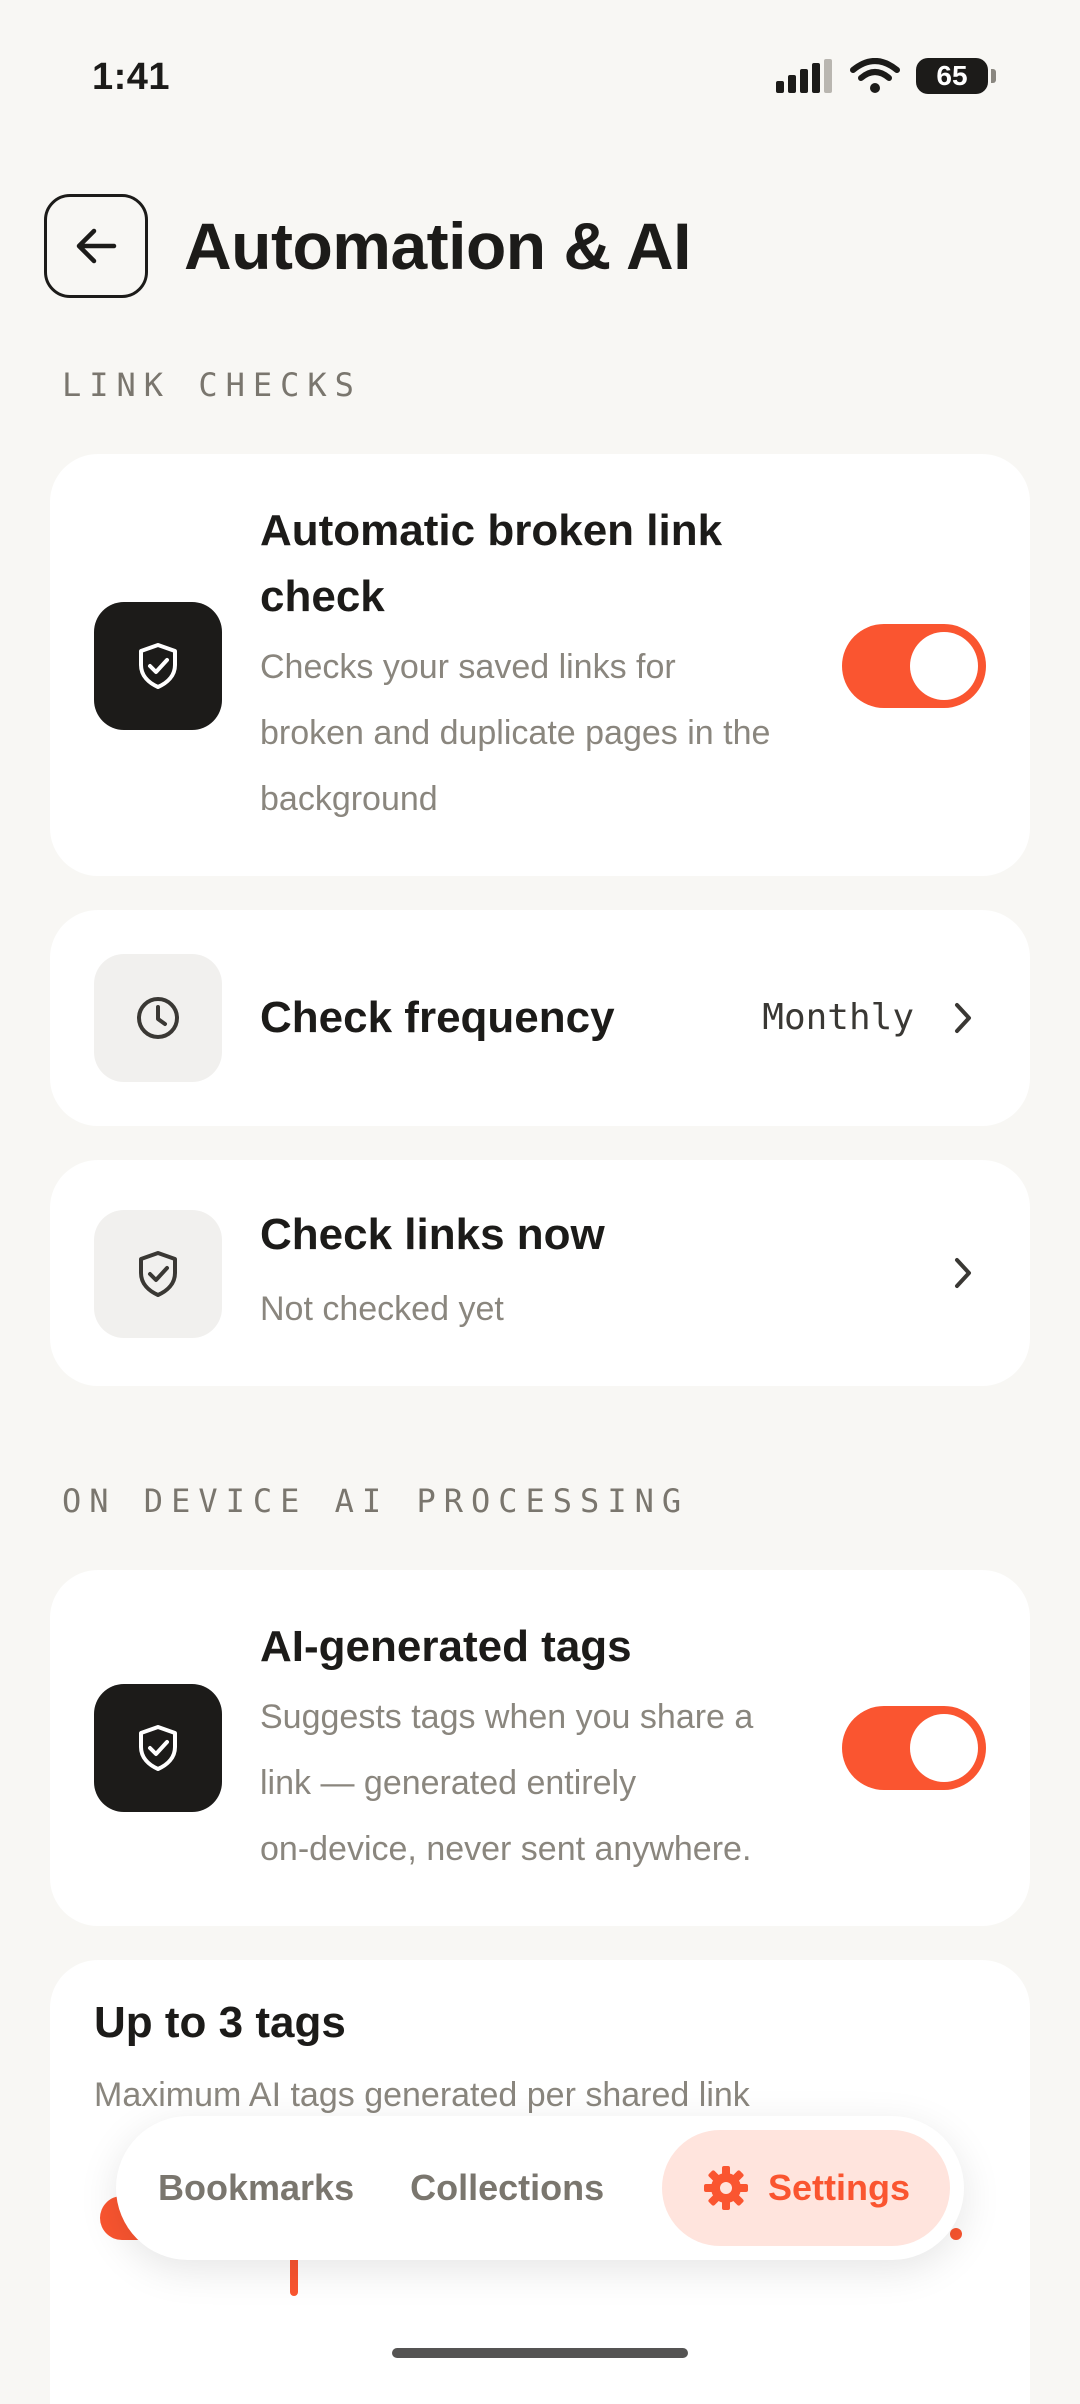  What do you see at coordinates (838, 2187) in the screenshot?
I see `nav-item-settings-label: Settings` at bounding box center [838, 2187].